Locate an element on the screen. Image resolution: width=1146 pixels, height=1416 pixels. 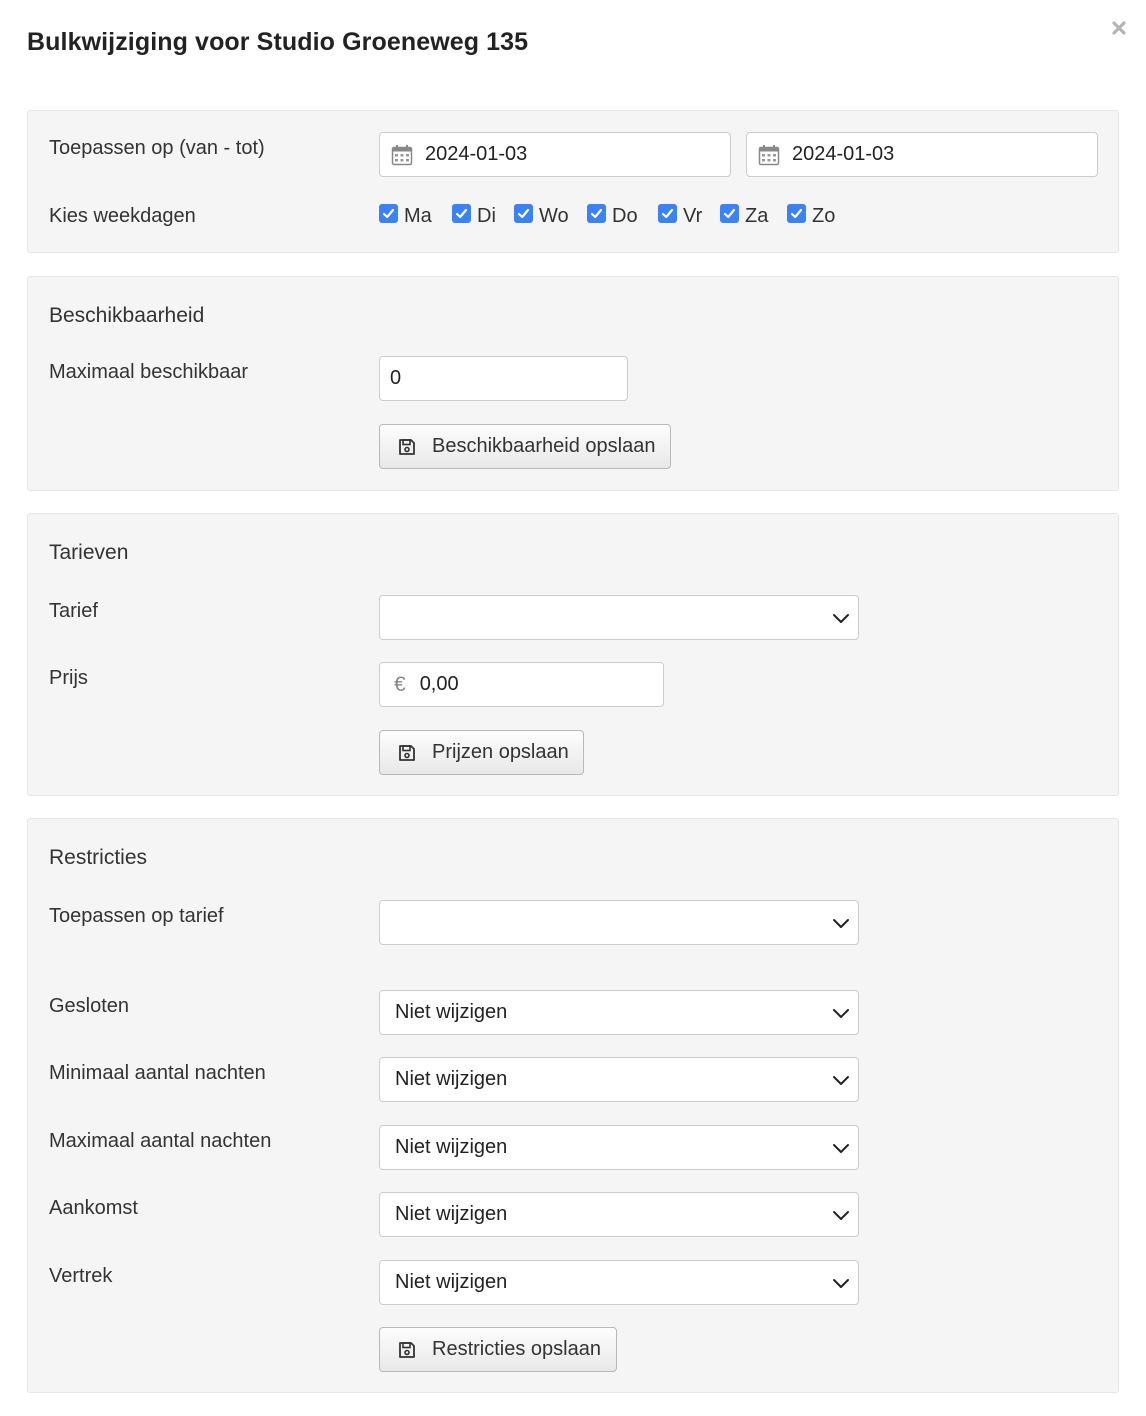
modal-title: Bulkwijziging voor Studio Groeneweg 135 is located at coordinates (278, 42).